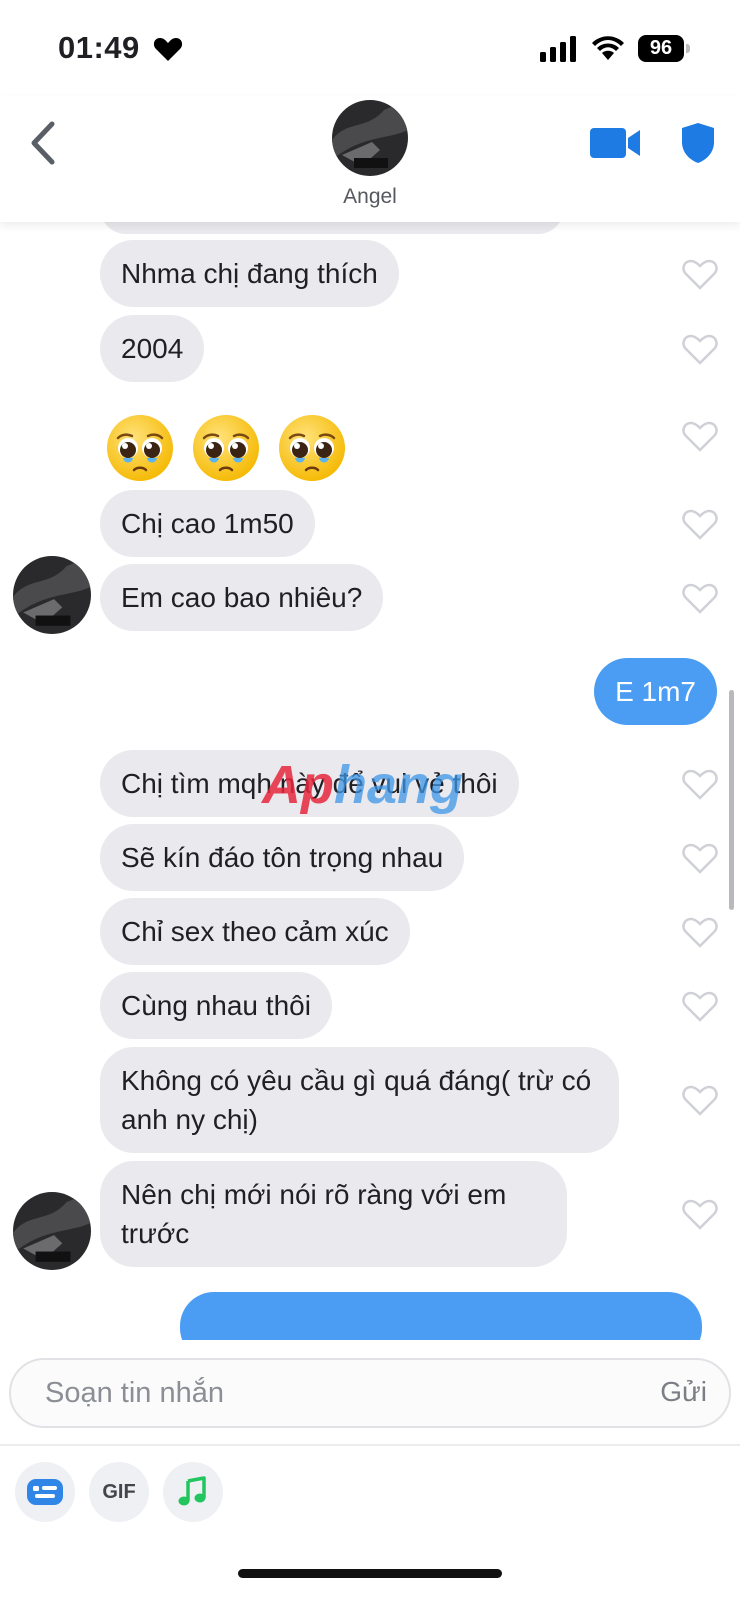  I want to click on sticker-icon, so click(45, 1492).